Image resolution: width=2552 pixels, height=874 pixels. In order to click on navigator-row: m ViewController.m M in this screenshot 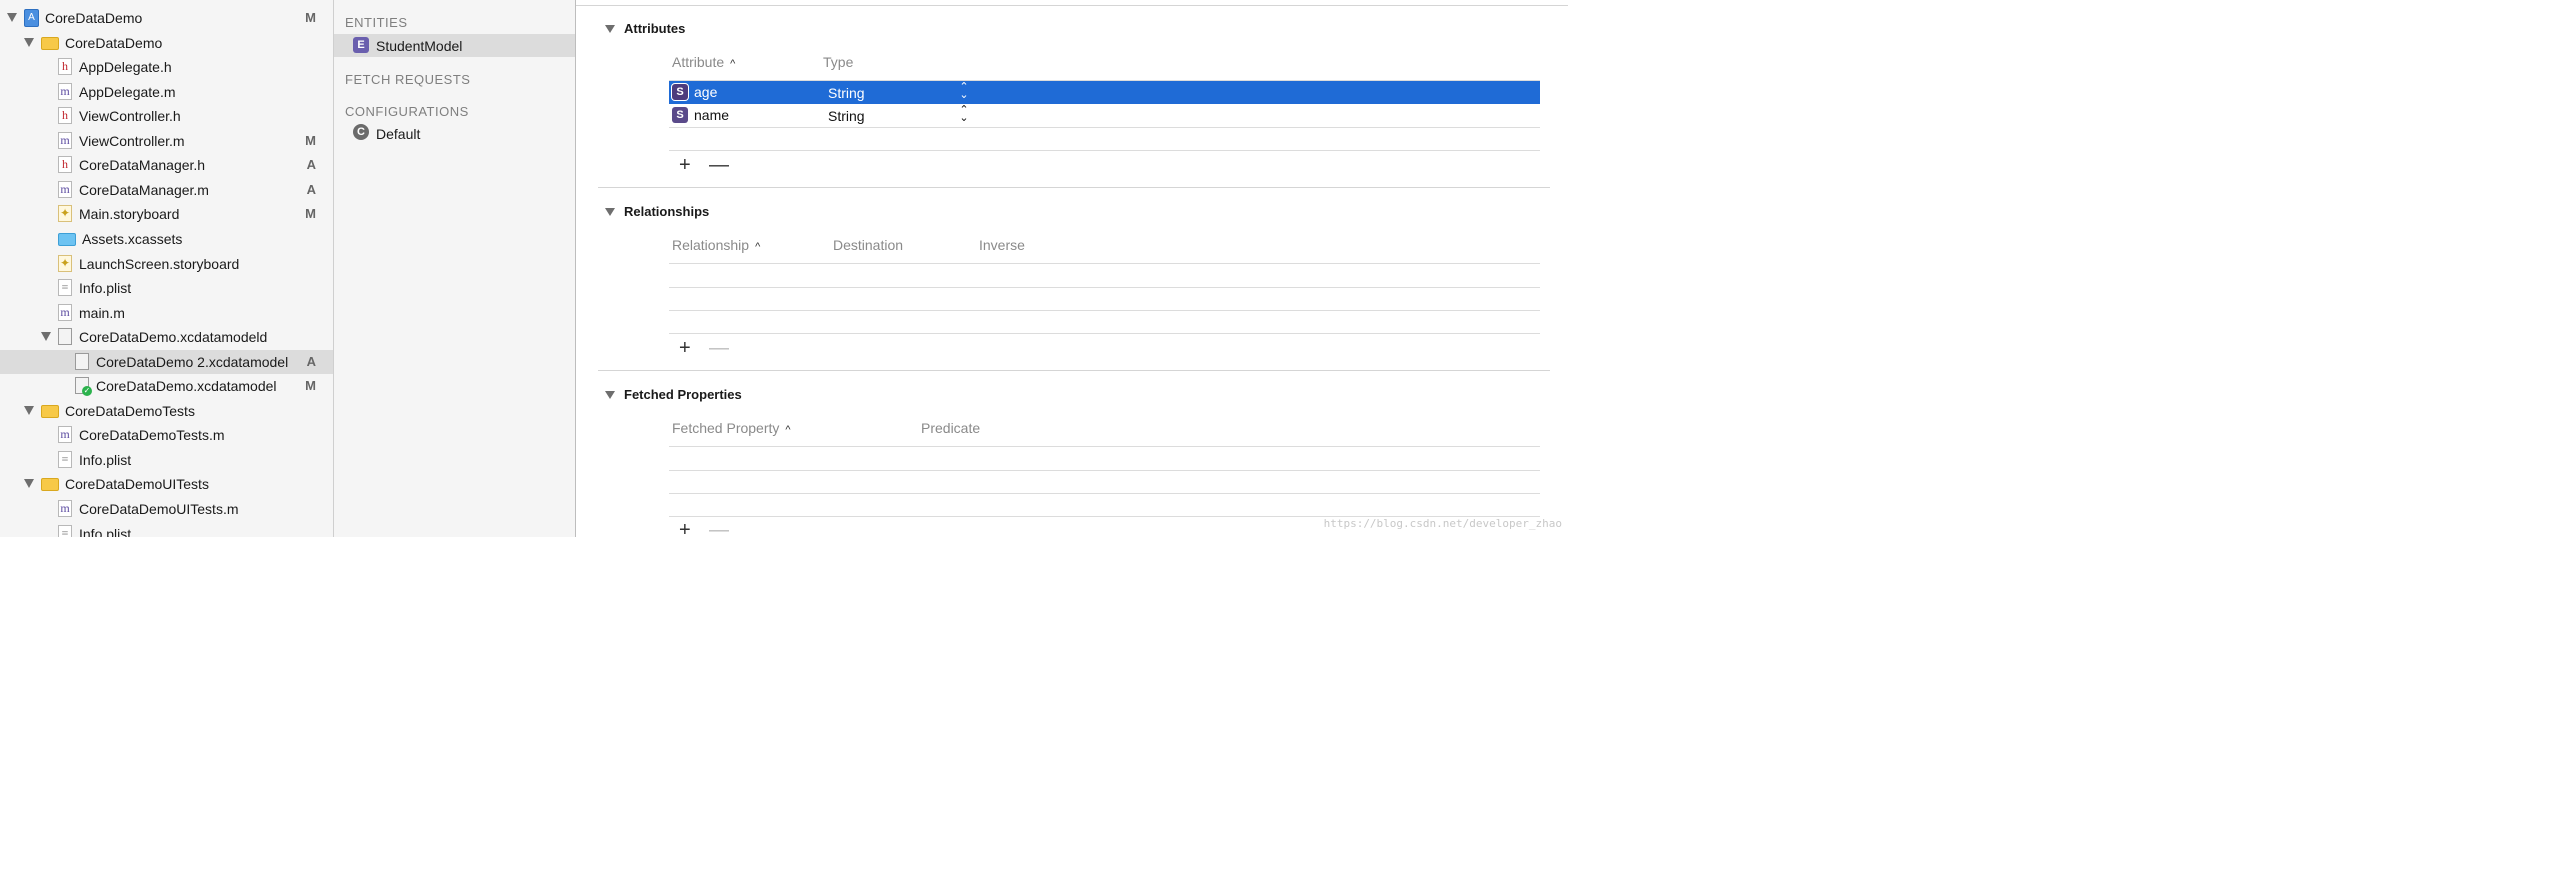, I will do `click(166, 141)`.